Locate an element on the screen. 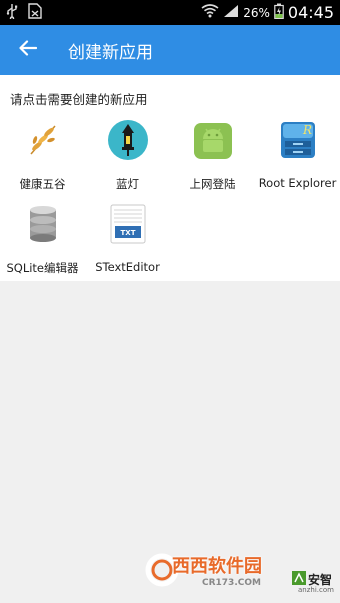  wifi-icon is located at coordinates (210, 12).